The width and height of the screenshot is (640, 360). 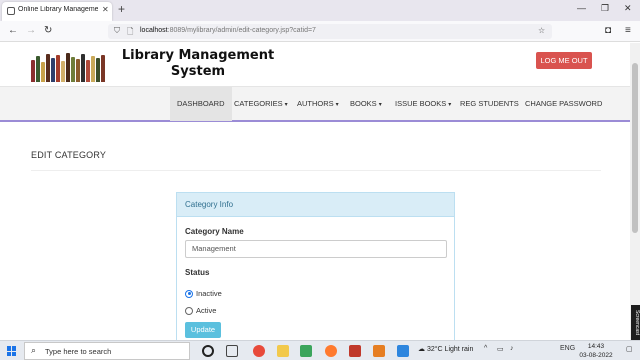 What do you see at coordinates (261, 104) in the screenshot?
I see `menu-categories: CATEGORIES ▾` at bounding box center [261, 104].